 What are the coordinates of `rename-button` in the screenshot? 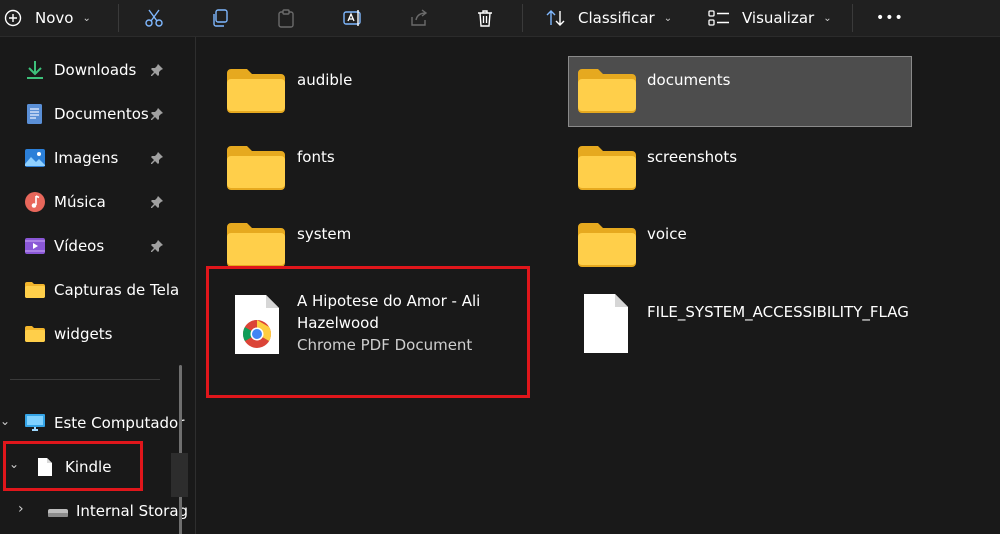 It's located at (353, 18).